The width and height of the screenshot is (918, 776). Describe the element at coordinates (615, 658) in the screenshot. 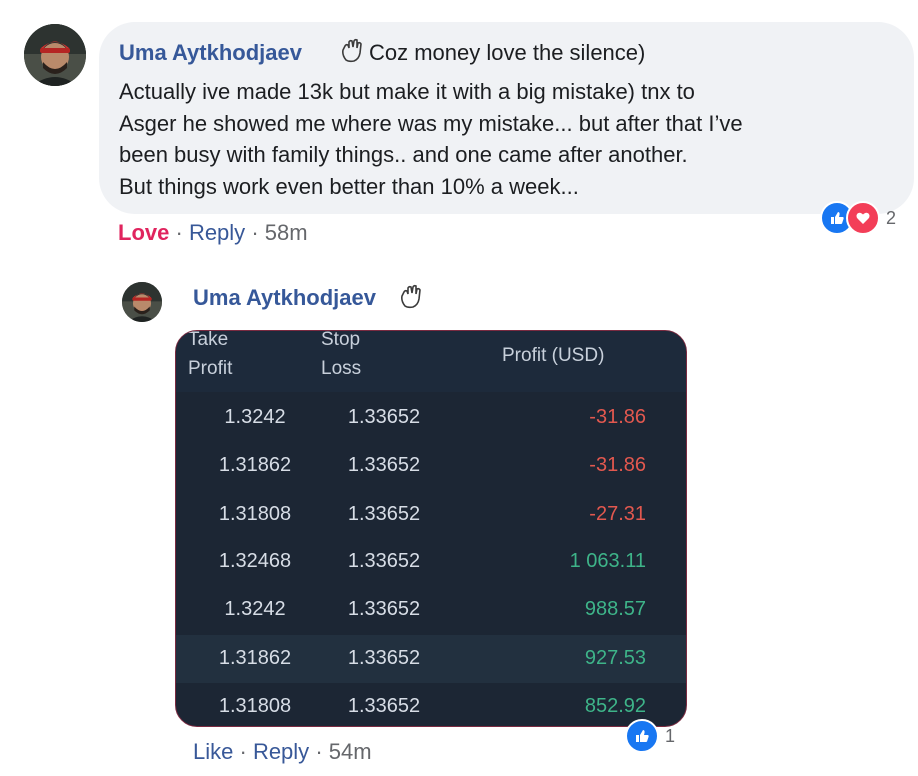

I see `profit-cell: 927.53` at that location.